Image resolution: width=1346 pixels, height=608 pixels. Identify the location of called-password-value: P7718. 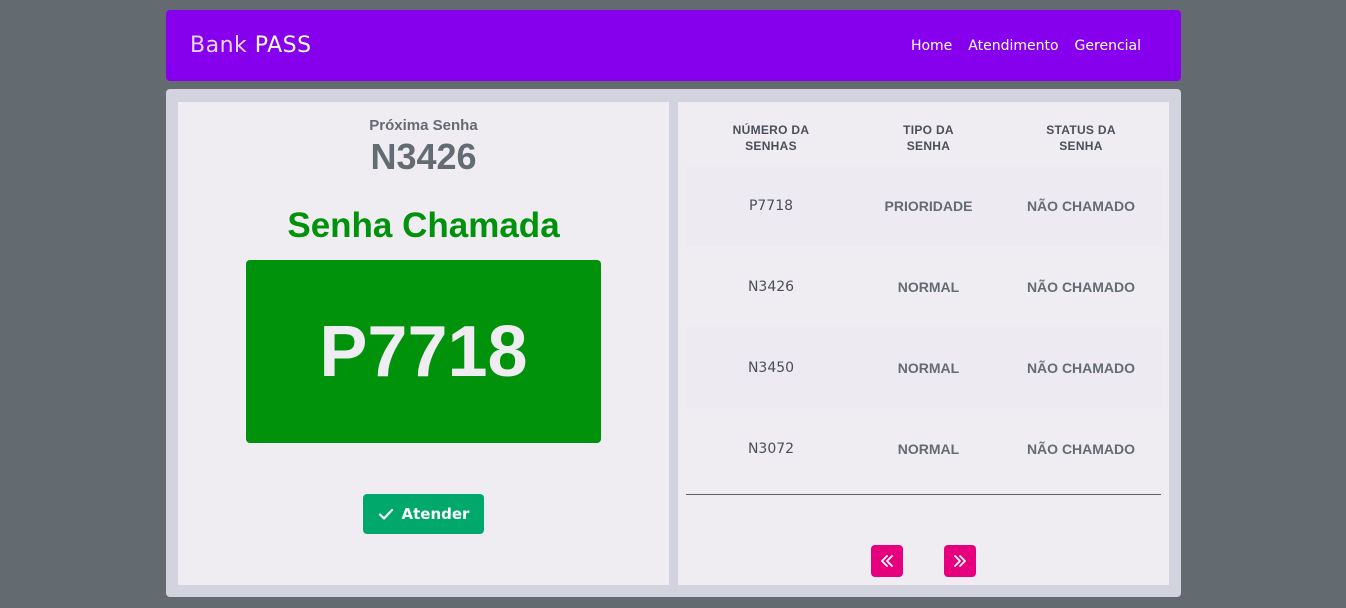
(423, 351).